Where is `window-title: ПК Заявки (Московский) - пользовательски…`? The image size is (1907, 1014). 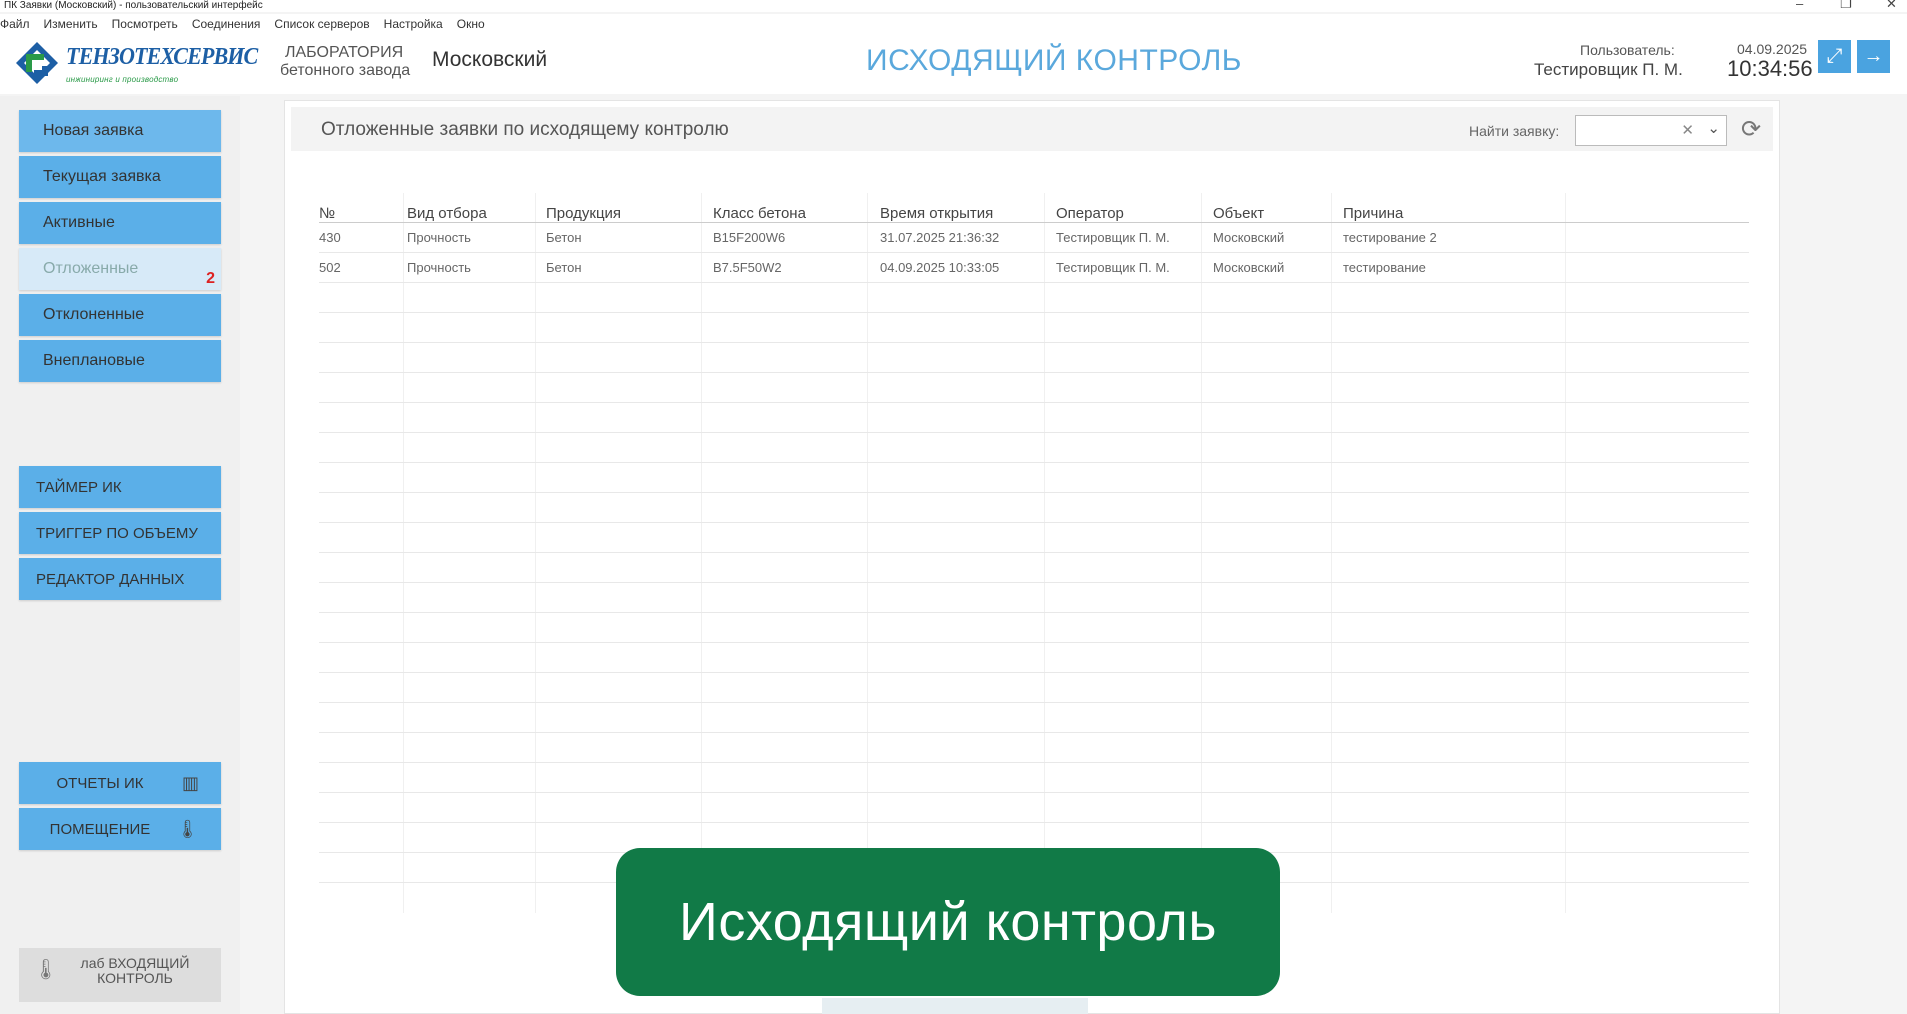 window-title: ПК Заявки (Московский) - пользовательски… is located at coordinates (133, 5).